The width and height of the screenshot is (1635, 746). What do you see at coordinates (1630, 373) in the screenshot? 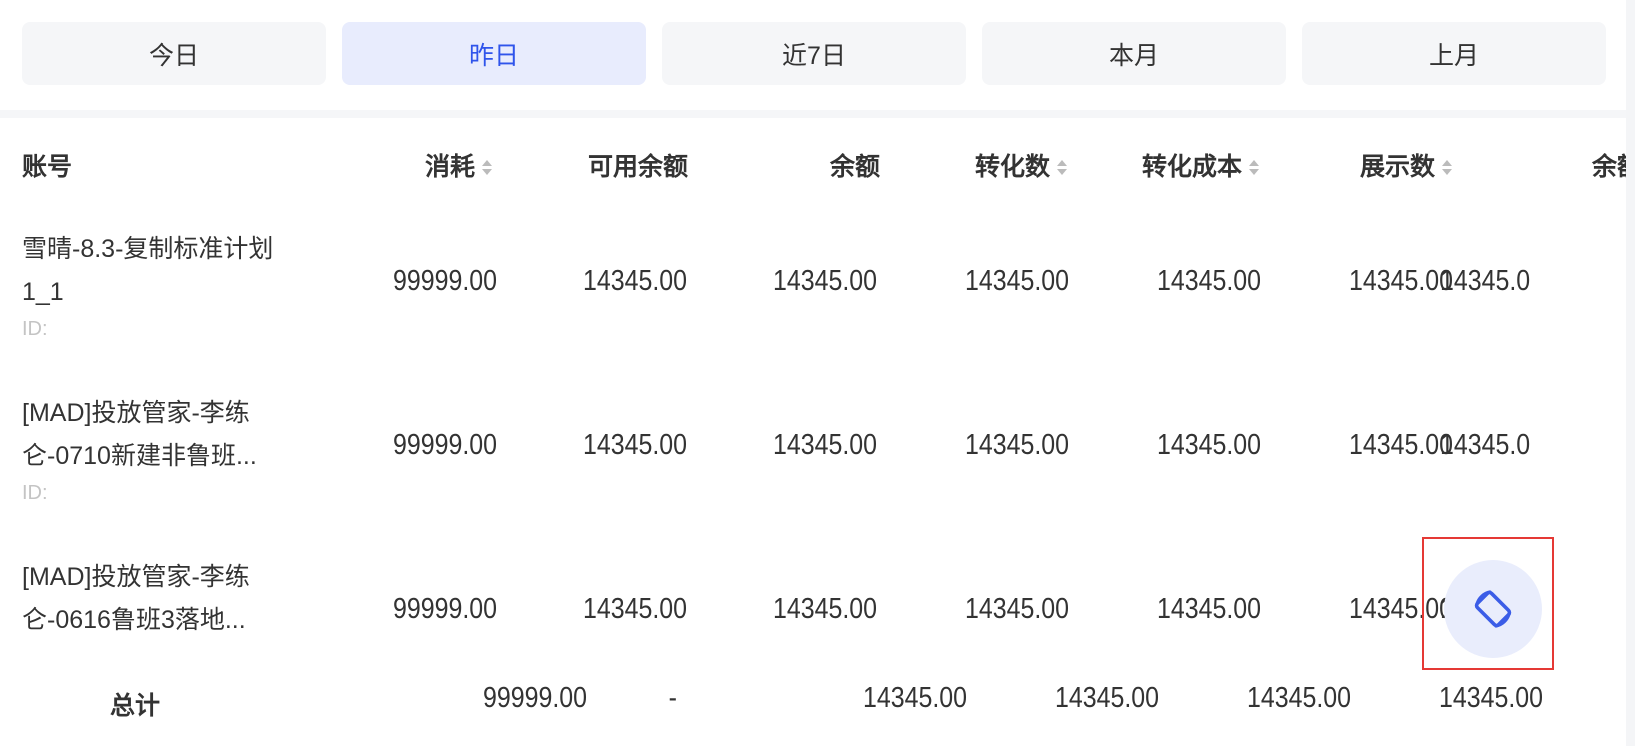
I see `right-edge` at bounding box center [1630, 373].